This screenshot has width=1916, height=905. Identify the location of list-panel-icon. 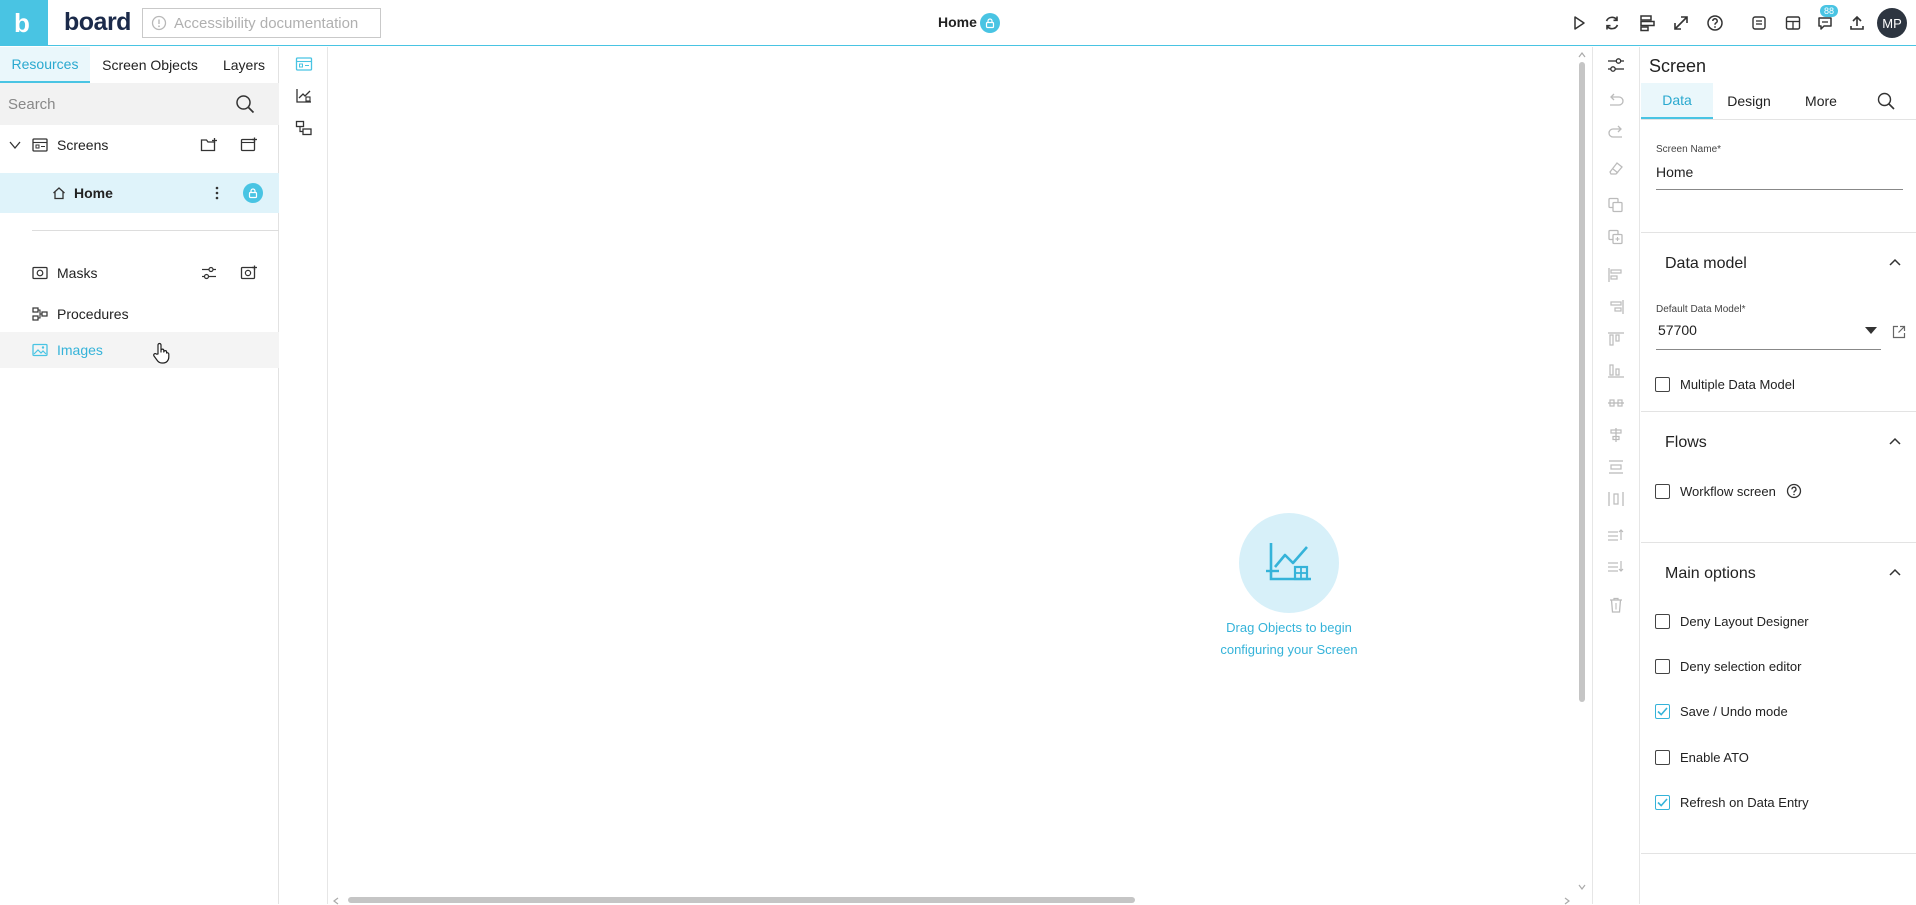
(1759, 23).